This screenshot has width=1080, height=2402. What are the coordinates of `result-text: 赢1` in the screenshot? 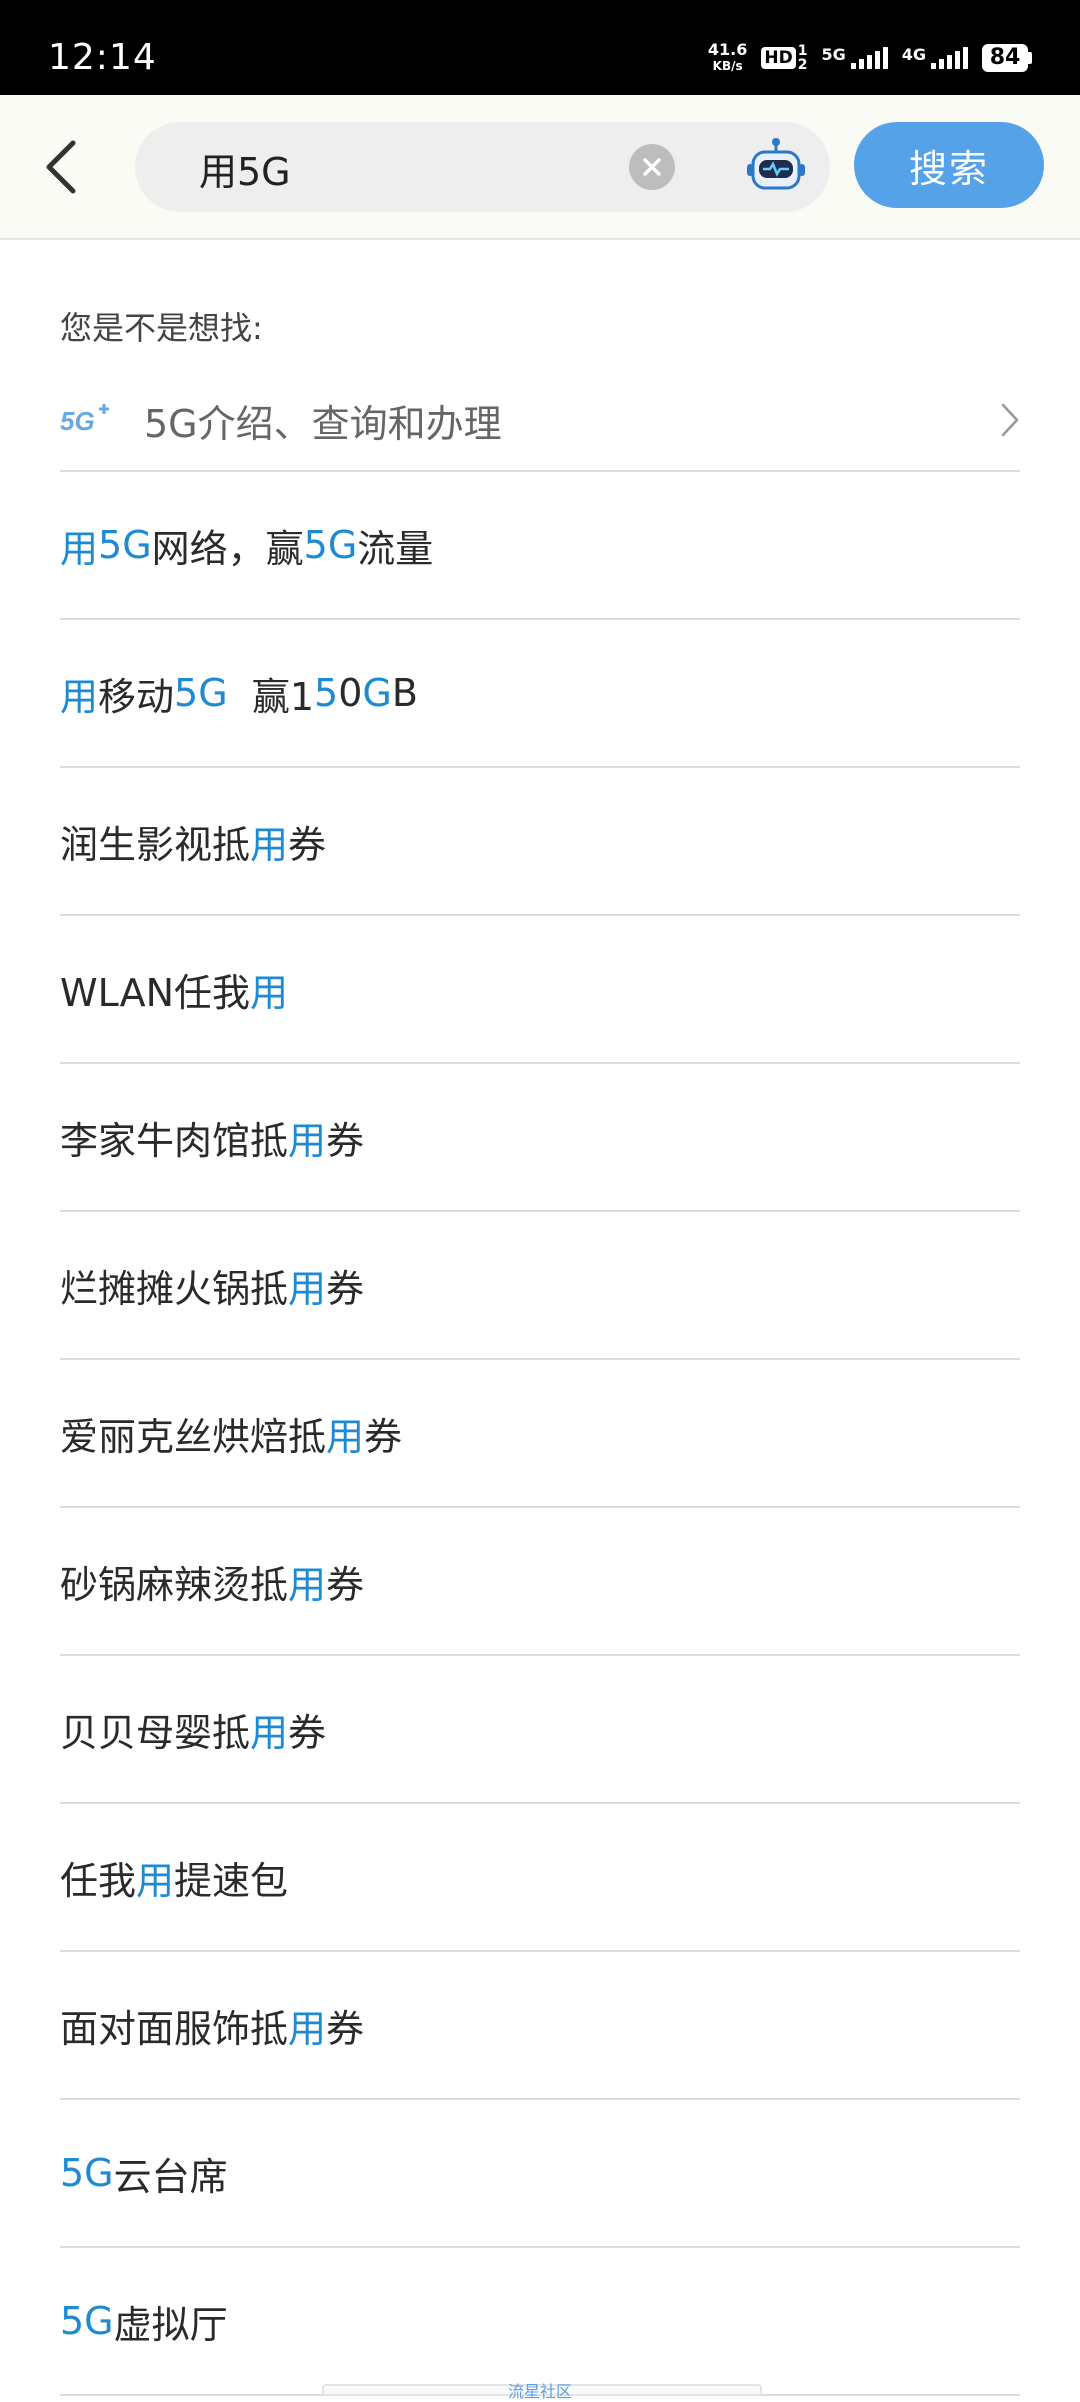 It's located at (270, 696).